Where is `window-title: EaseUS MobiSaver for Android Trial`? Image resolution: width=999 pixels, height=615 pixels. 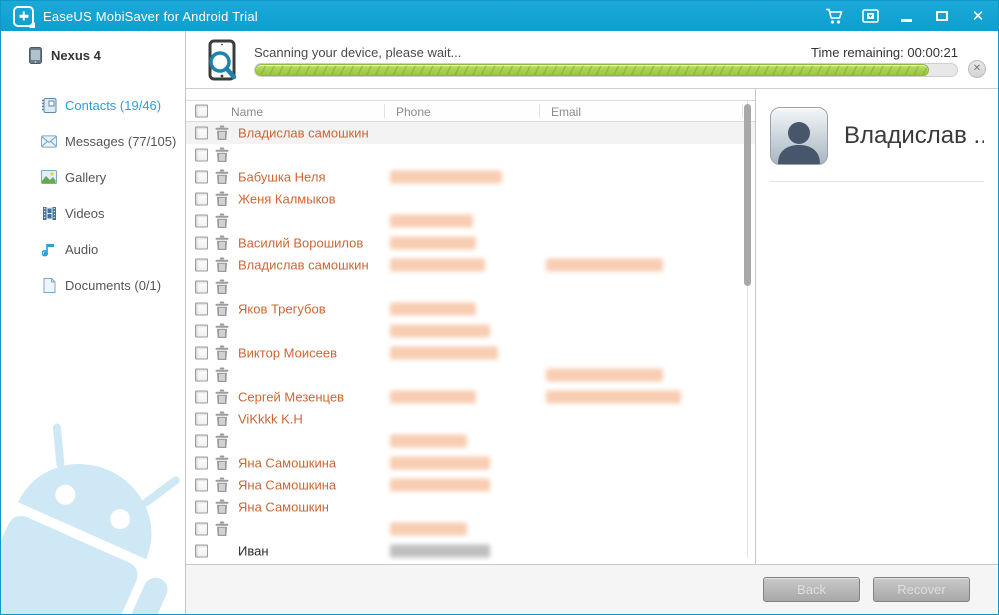
window-title: EaseUS MobiSaver for Android Trial is located at coordinates (150, 16).